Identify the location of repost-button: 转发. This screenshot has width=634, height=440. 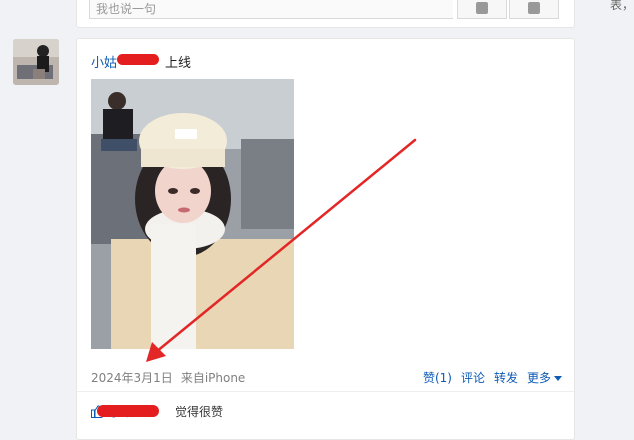
(506, 377).